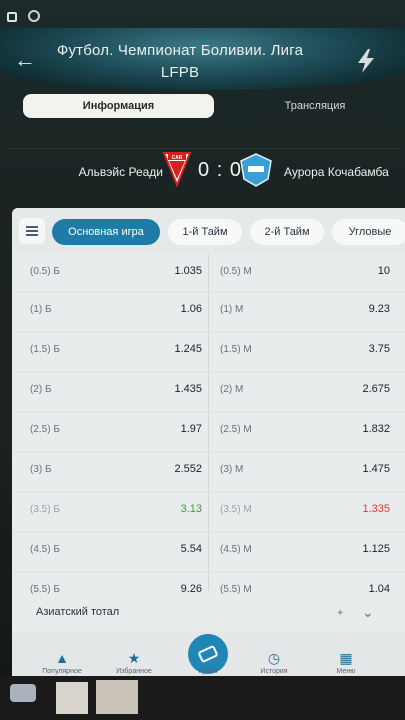 The image size is (405, 720). What do you see at coordinates (118, 106) in the screenshot?
I see `tab-info: Информация` at bounding box center [118, 106].